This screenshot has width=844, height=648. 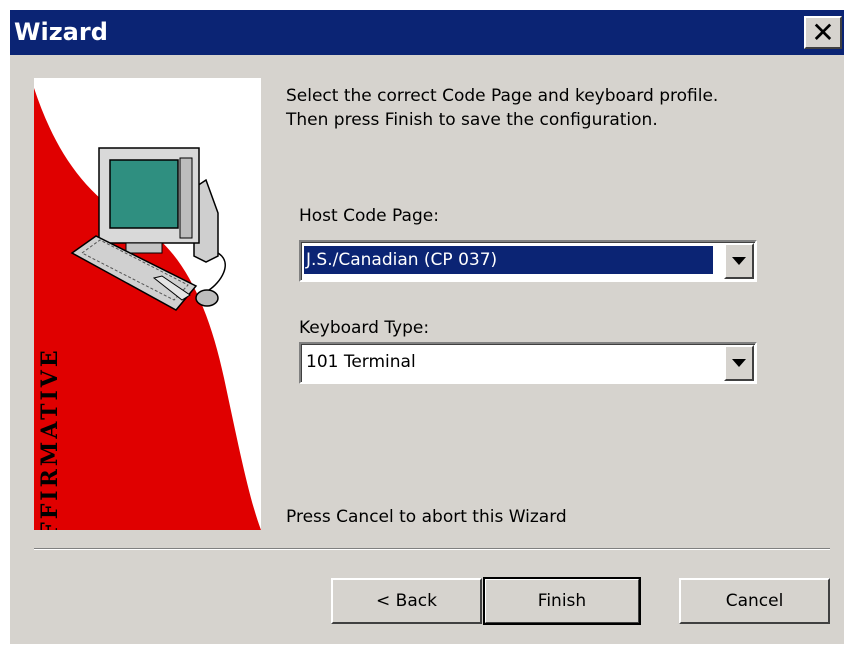 I want to click on host-code-page-dropdown: J.S./Canadian (CP 037), so click(x=528, y=261).